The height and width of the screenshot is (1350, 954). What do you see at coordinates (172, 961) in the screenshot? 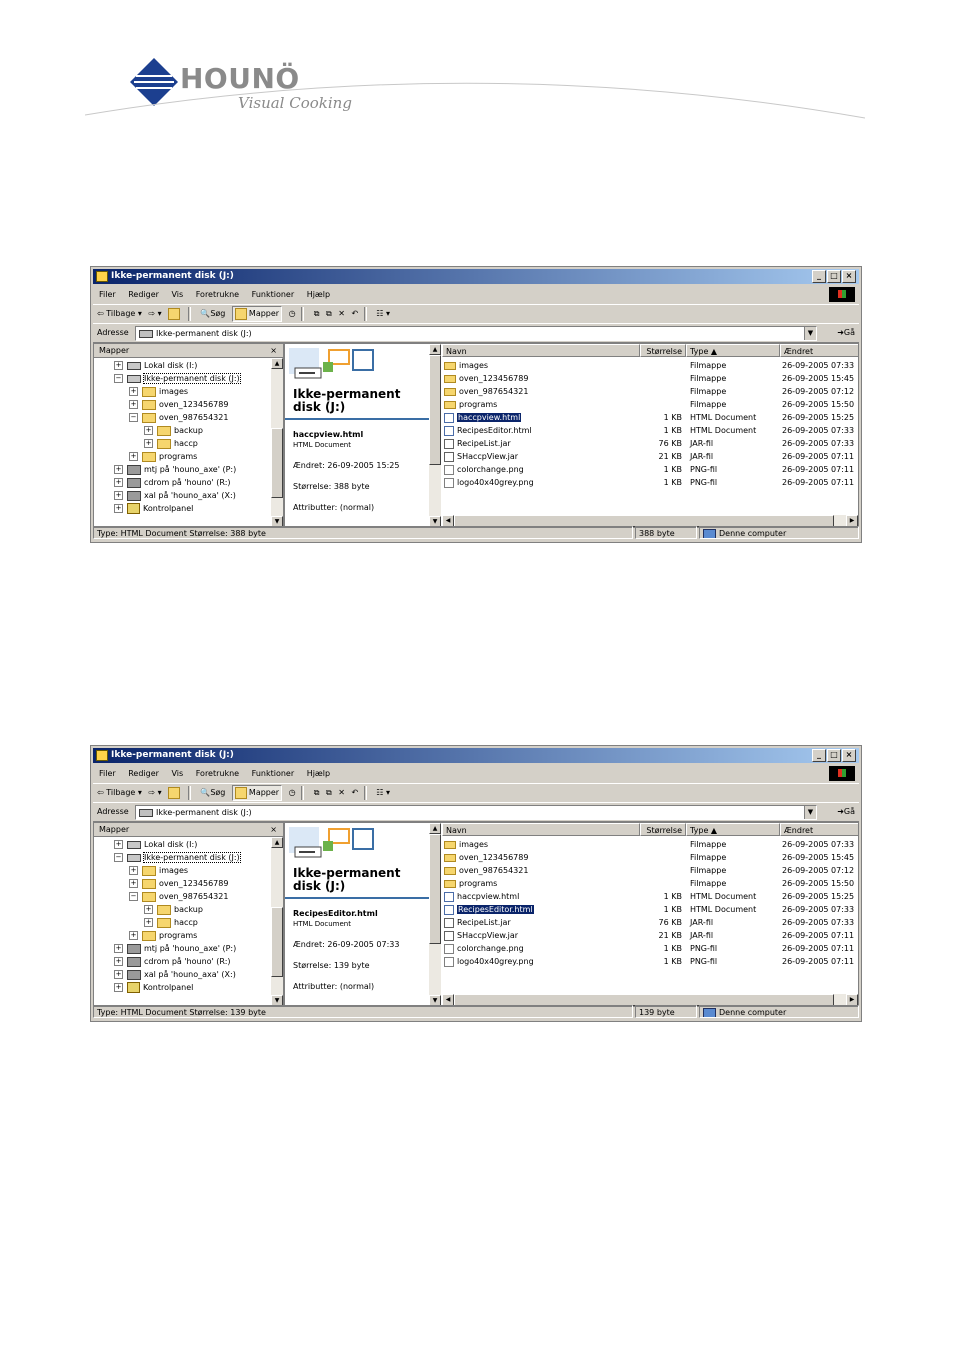
I see `tree-item: + cdrom på 'houno' (R:)` at bounding box center [172, 961].